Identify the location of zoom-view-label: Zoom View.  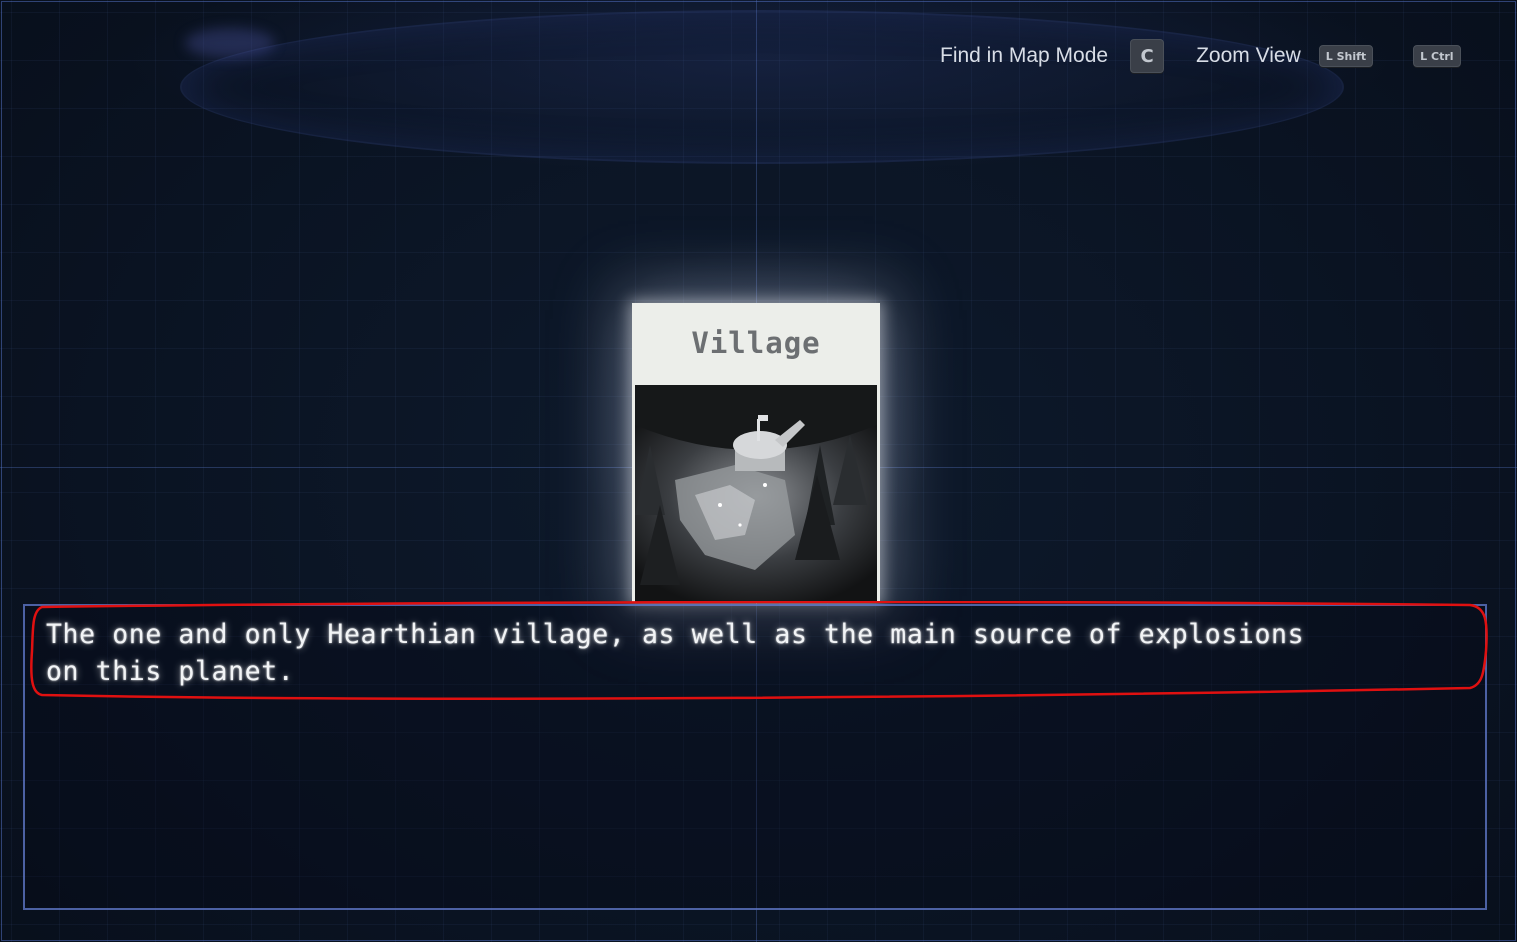
(1248, 55).